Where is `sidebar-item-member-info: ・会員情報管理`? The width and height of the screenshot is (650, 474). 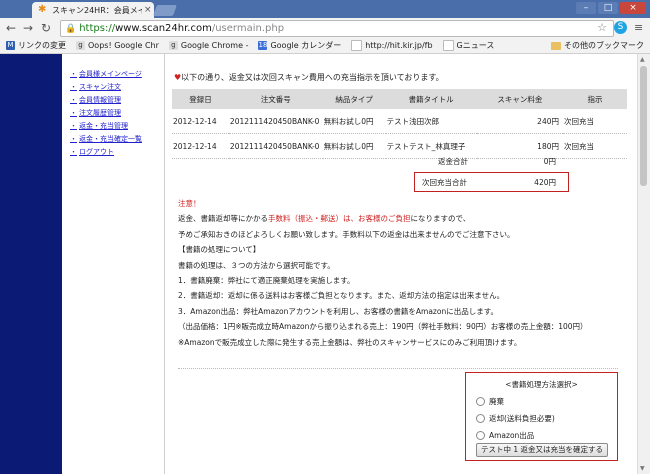
sidebar-item-member-info: ・会員情報管理 is located at coordinates (106, 100).